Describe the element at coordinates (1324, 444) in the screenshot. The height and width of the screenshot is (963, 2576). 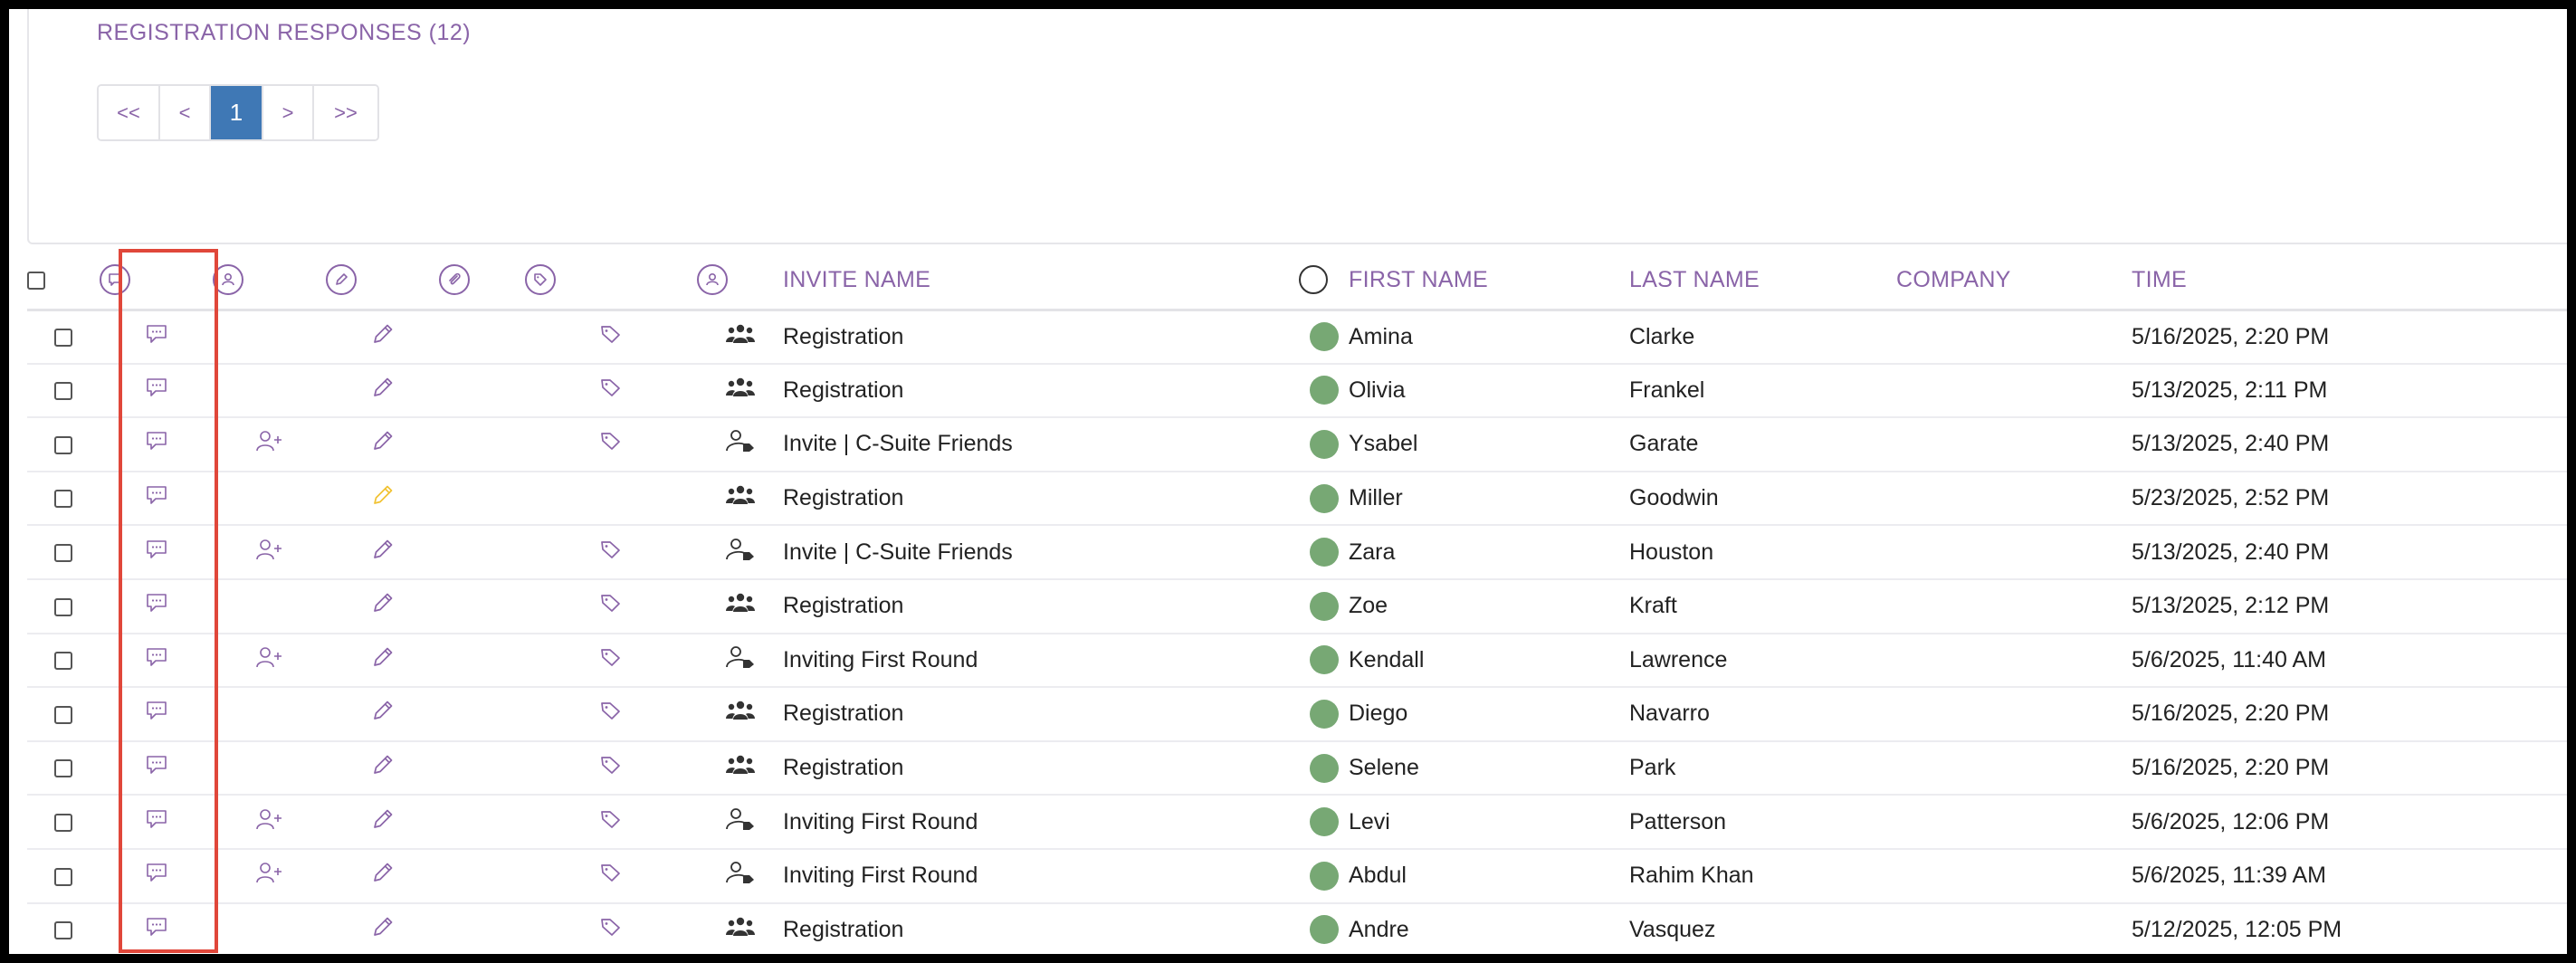
I see `status-dot` at that location.